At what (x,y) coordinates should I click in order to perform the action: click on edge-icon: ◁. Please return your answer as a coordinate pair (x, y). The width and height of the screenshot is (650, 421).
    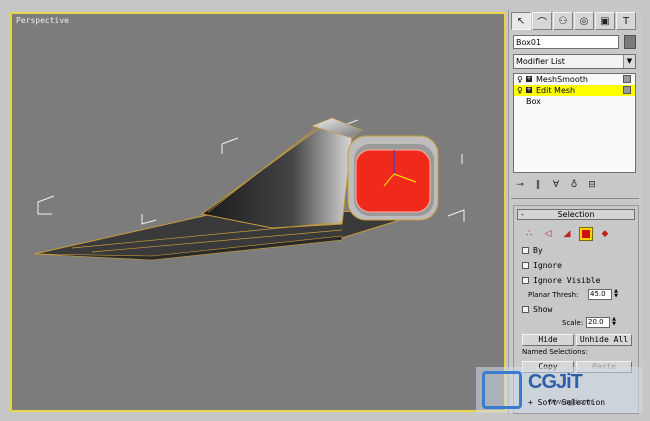
    Looking at the image, I should click on (548, 234).